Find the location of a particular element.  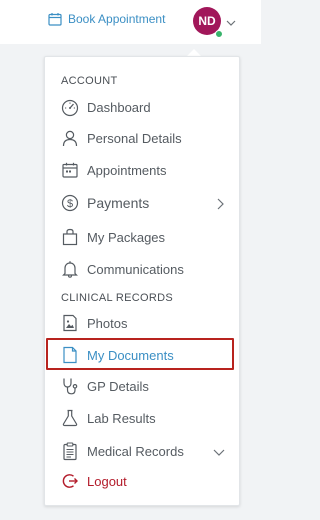

menu-item-communications: Communications is located at coordinates (144, 269).